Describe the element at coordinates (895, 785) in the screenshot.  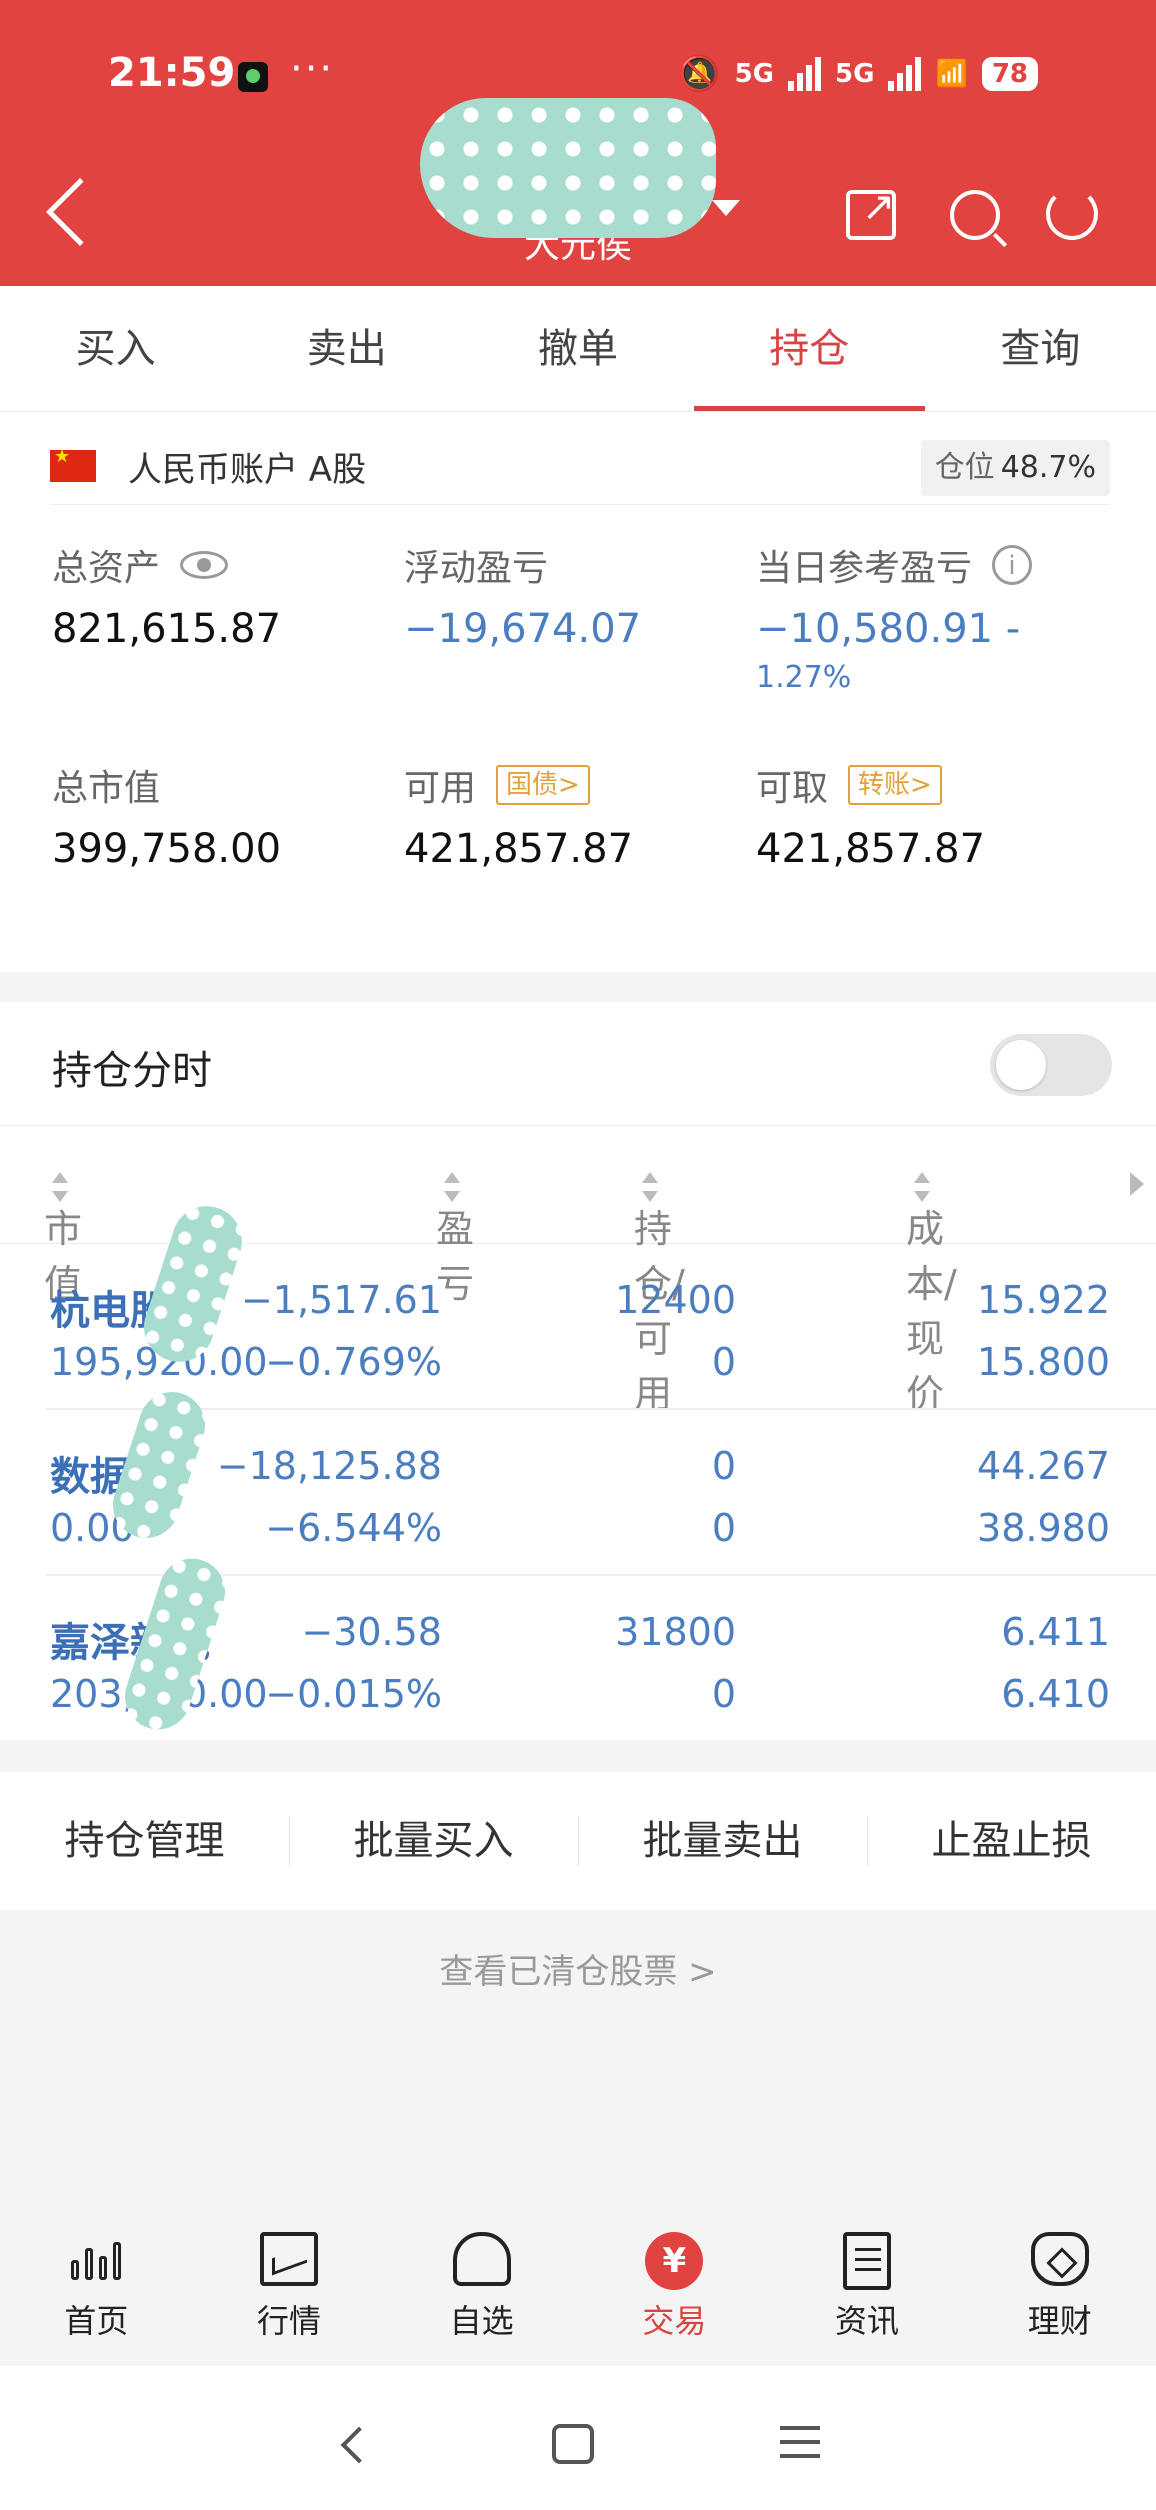
I see `transfer-tag-button: 转账>` at that location.